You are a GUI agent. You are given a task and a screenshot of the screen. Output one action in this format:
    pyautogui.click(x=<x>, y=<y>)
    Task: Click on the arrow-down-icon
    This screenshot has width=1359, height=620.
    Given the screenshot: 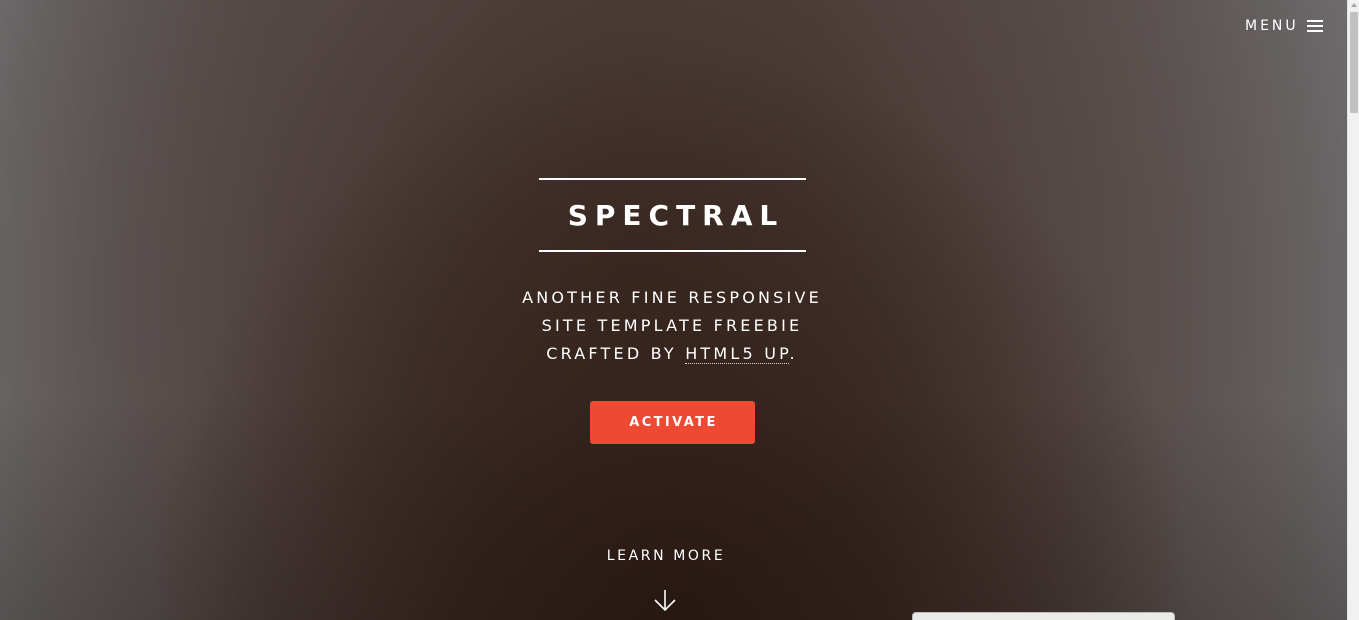 What is the action you would take?
    pyautogui.click(x=665, y=601)
    